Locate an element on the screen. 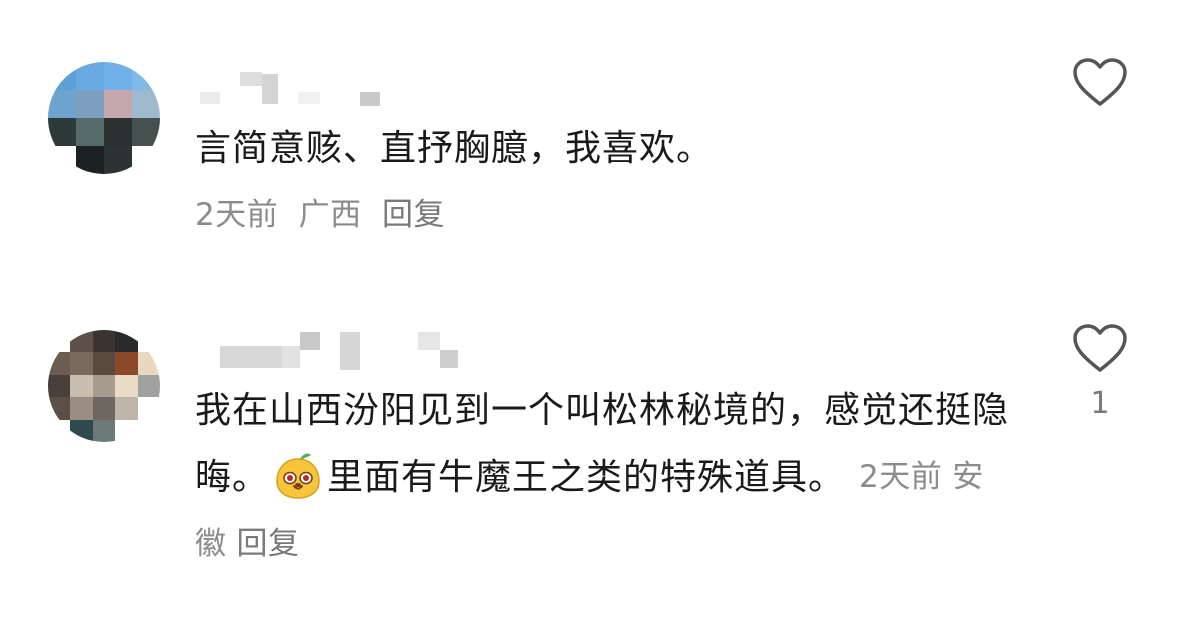  comment-meta: 2天前 广西 回复 is located at coordinates (325, 215).